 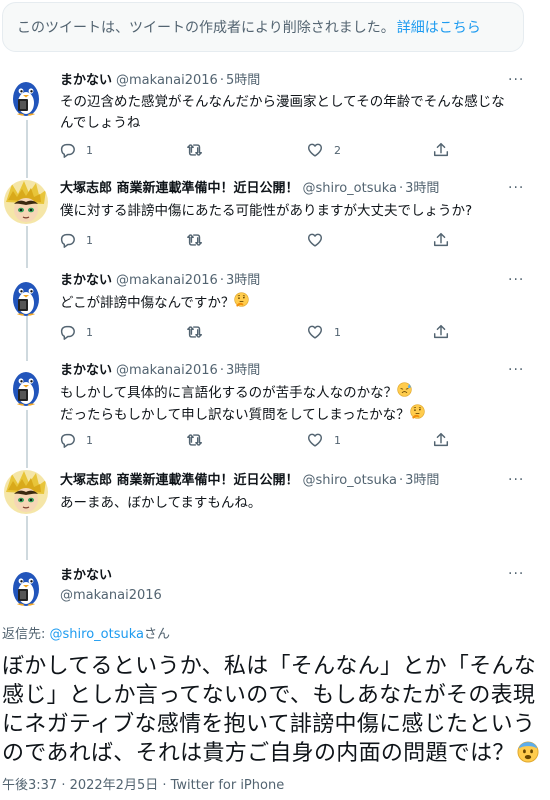 I want to click on tweet-header: まかない @makanai2016 · 5時間, so click(x=160, y=81).